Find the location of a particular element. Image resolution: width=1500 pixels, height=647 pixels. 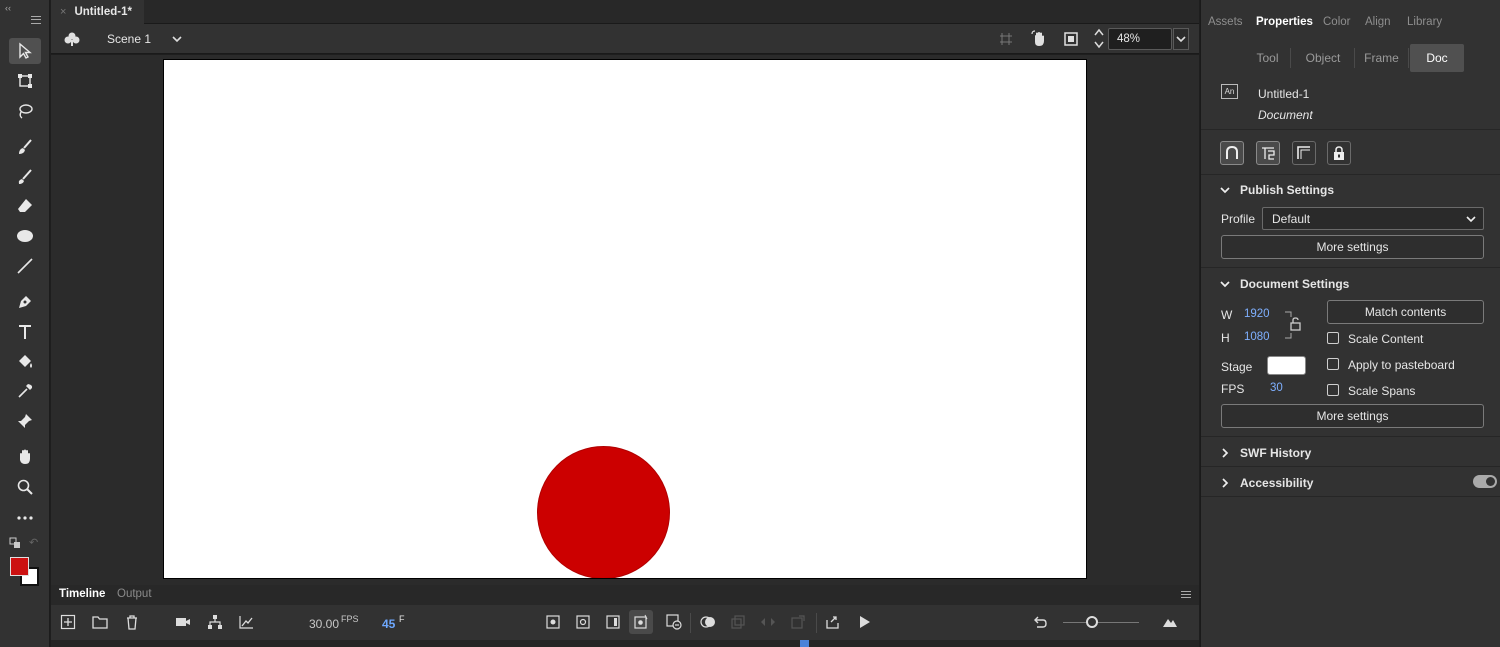

link-dimensions-icon is located at coordinates (1294, 325).